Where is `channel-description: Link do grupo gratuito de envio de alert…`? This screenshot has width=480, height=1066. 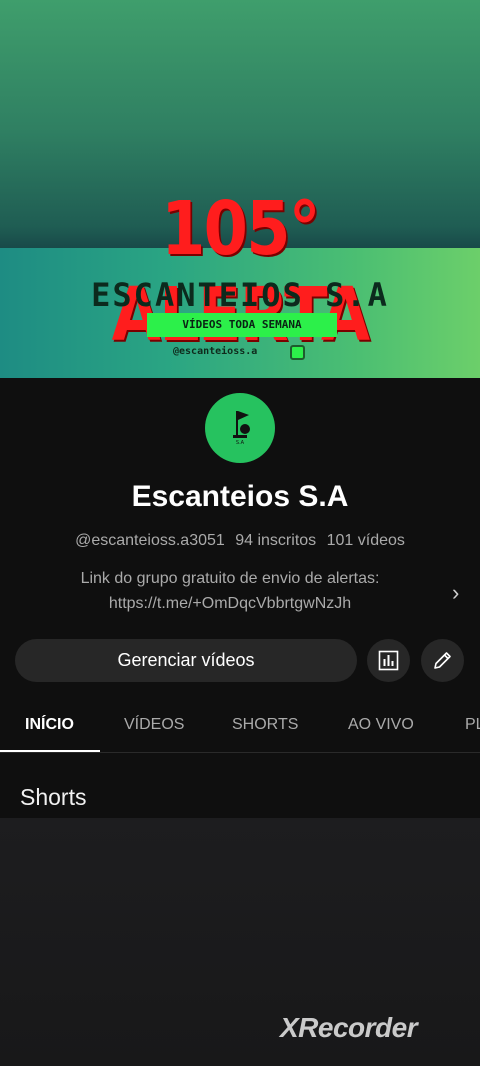
channel-description: Link do grupo gratuito de envio de alert… is located at coordinates (230, 591).